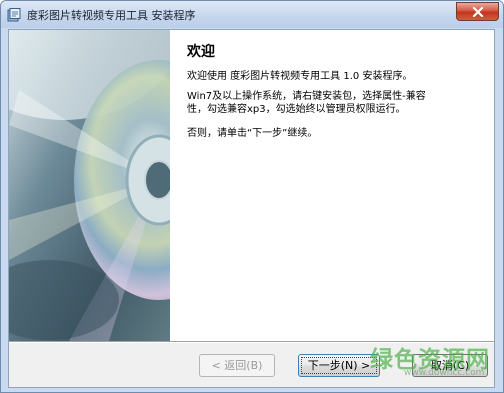 The image size is (504, 393). What do you see at coordinates (300, 76) in the screenshot?
I see `welcome-message: 欢迎使用 度彩图片转视频专用工具 1.0 安装程序。` at bounding box center [300, 76].